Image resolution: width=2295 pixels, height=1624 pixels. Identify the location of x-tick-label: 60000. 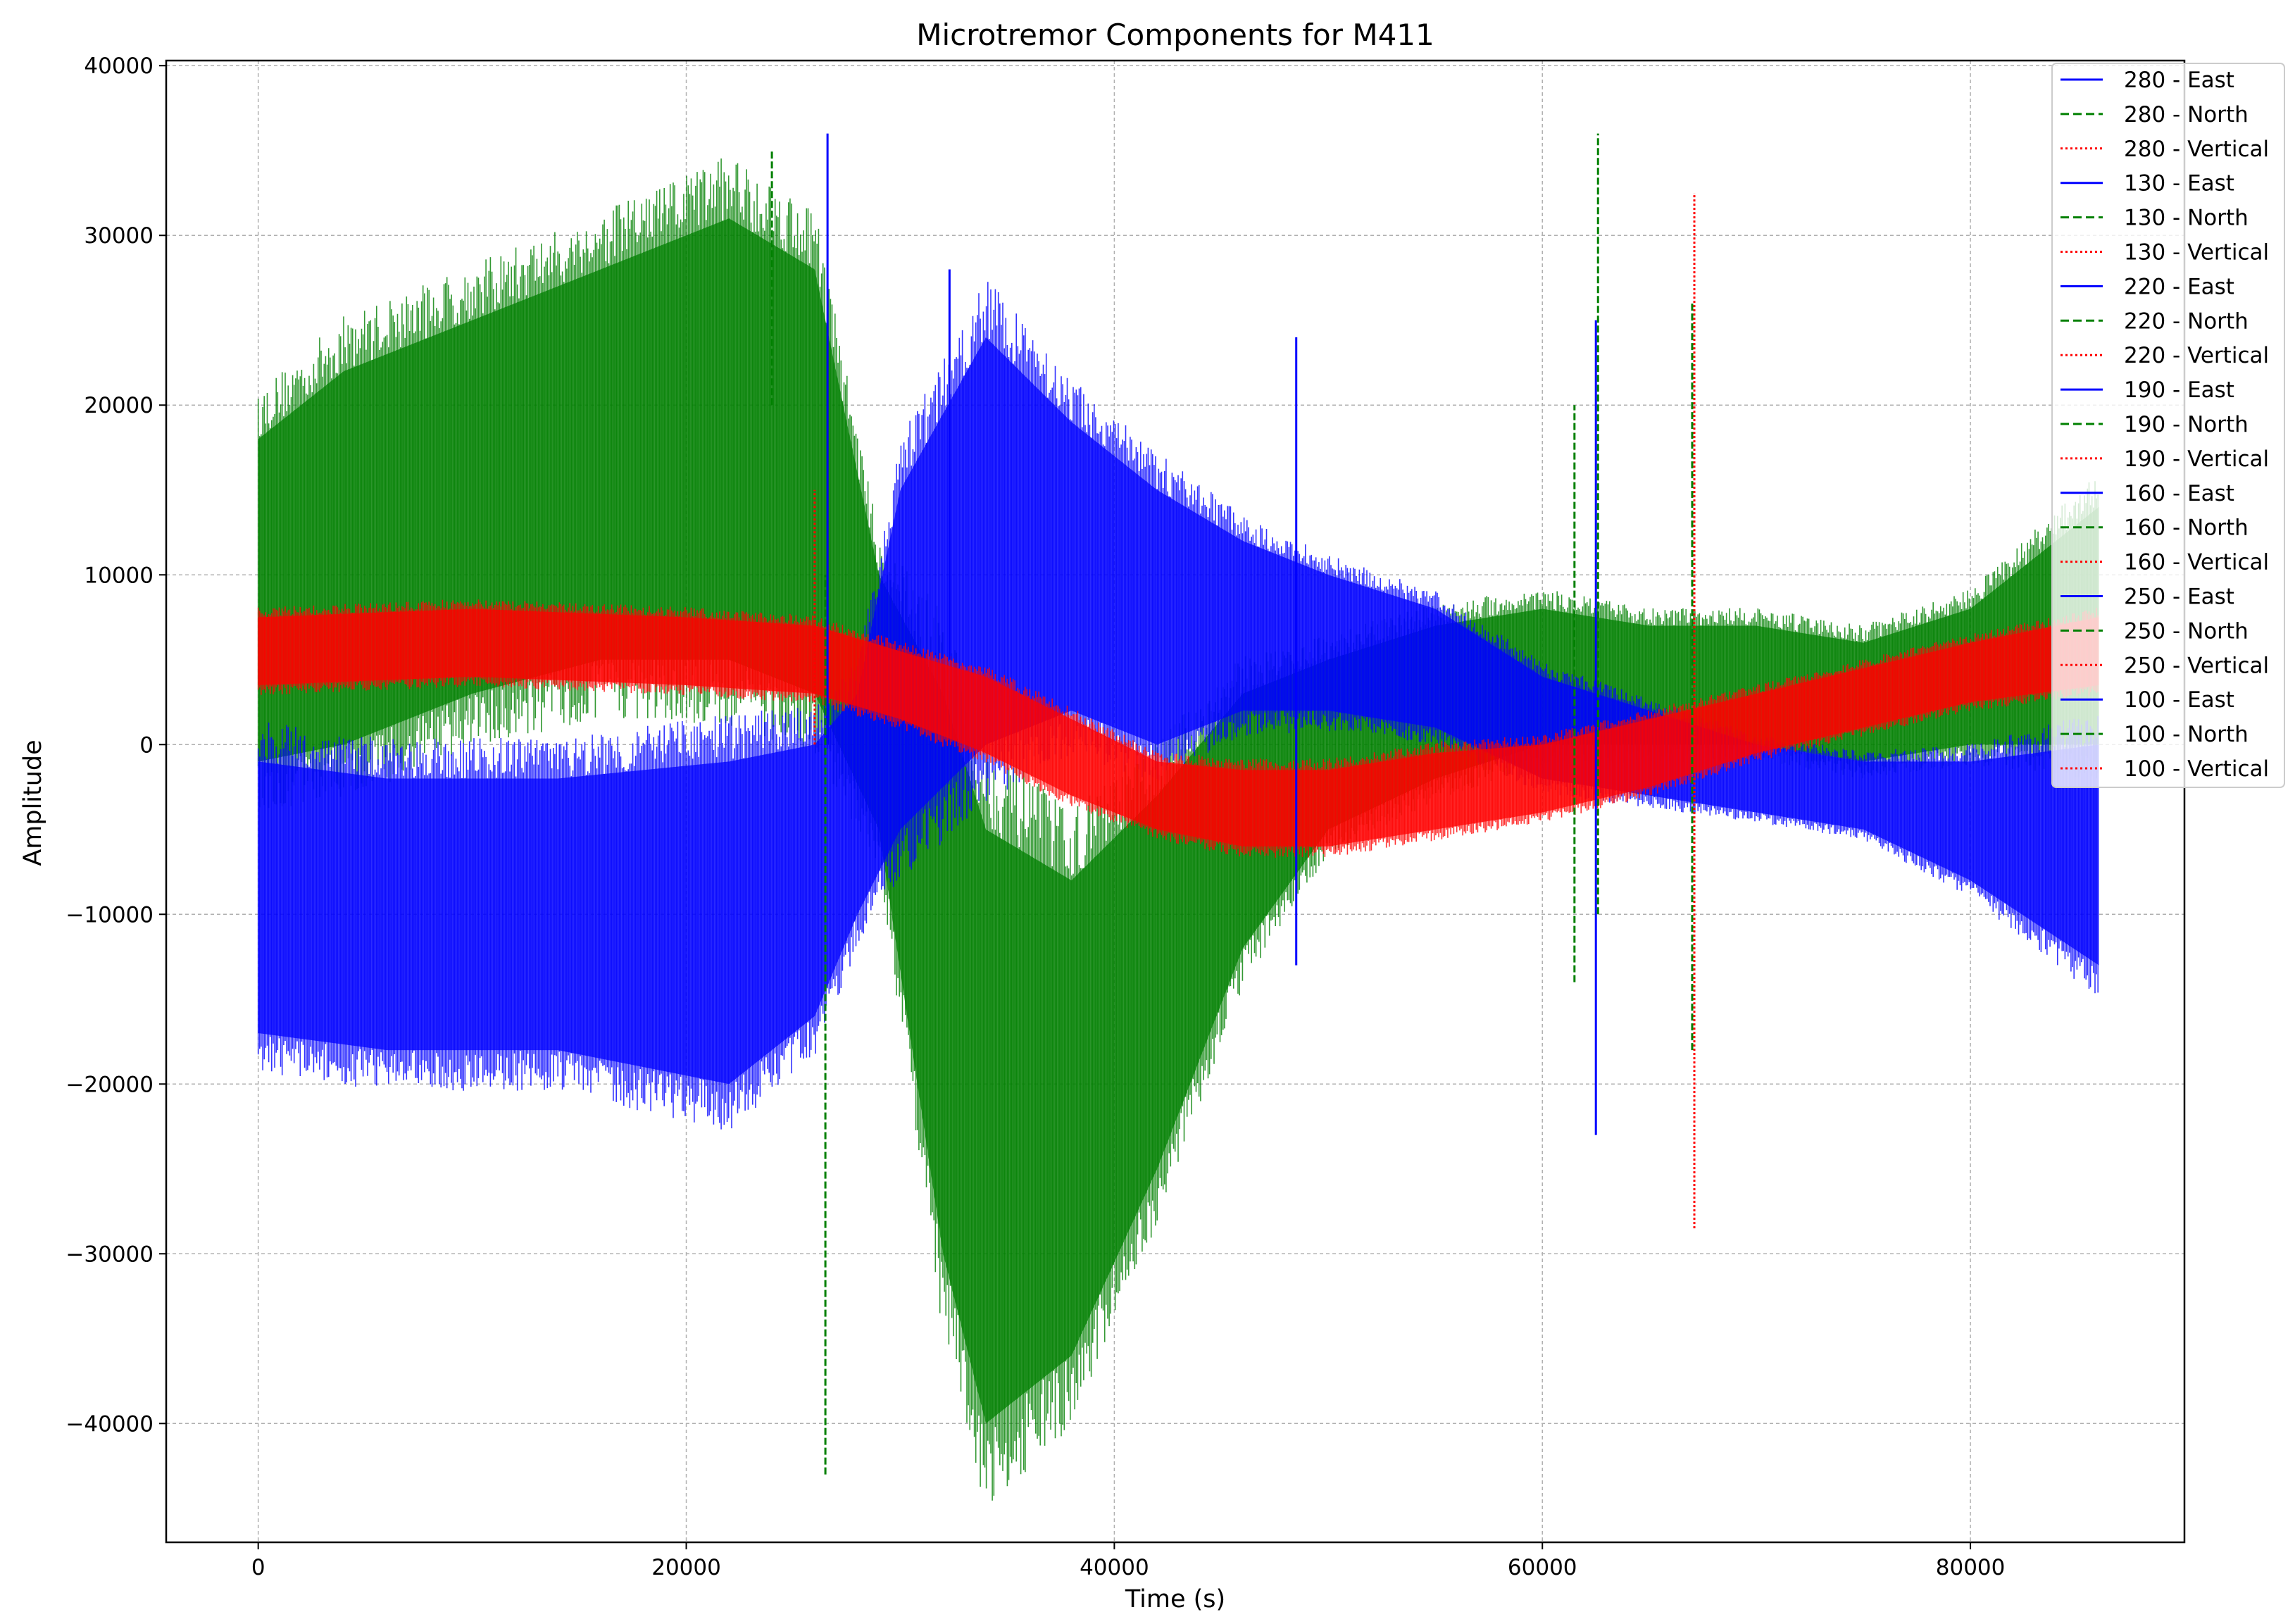
(1542, 1567).